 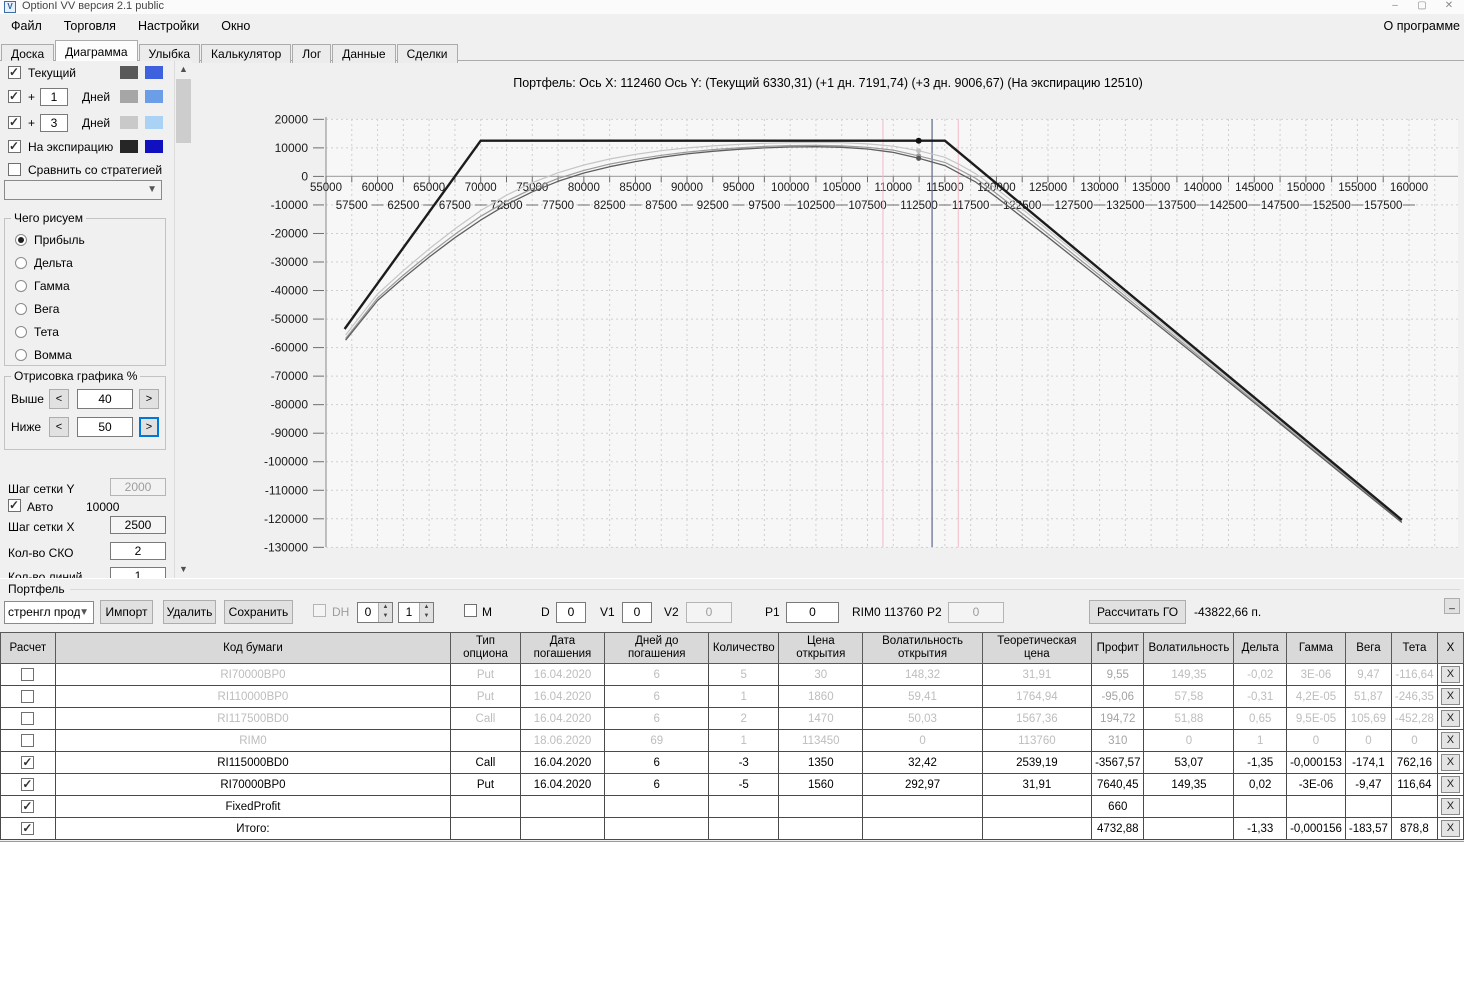 What do you see at coordinates (1422, 6) in the screenshot?
I see `maximize-icon: ▢` at bounding box center [1422, 6].